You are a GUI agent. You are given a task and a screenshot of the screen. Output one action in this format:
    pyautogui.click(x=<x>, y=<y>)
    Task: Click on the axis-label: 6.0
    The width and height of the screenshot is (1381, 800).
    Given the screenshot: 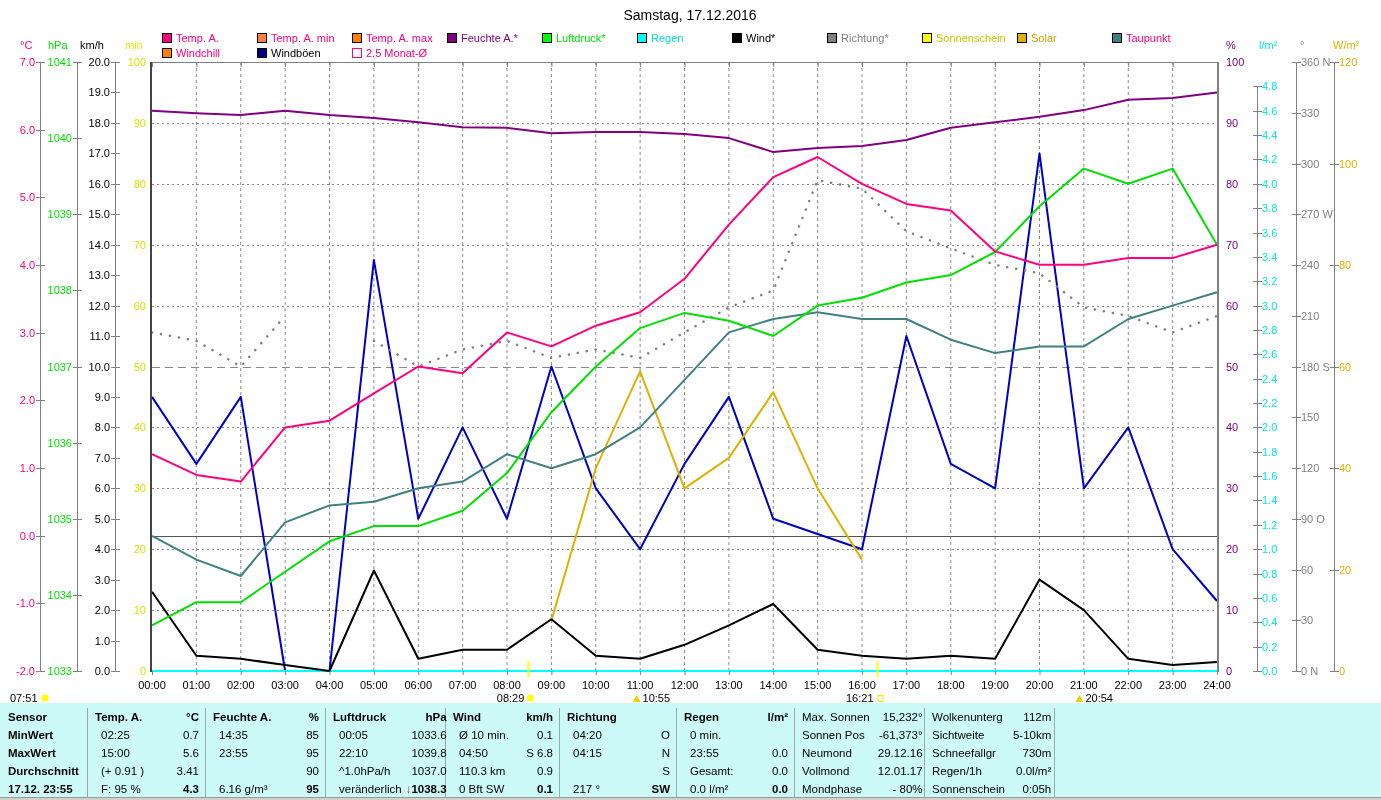 What is the action you would take?
    pyautogui.click(x=27, y=129)
    